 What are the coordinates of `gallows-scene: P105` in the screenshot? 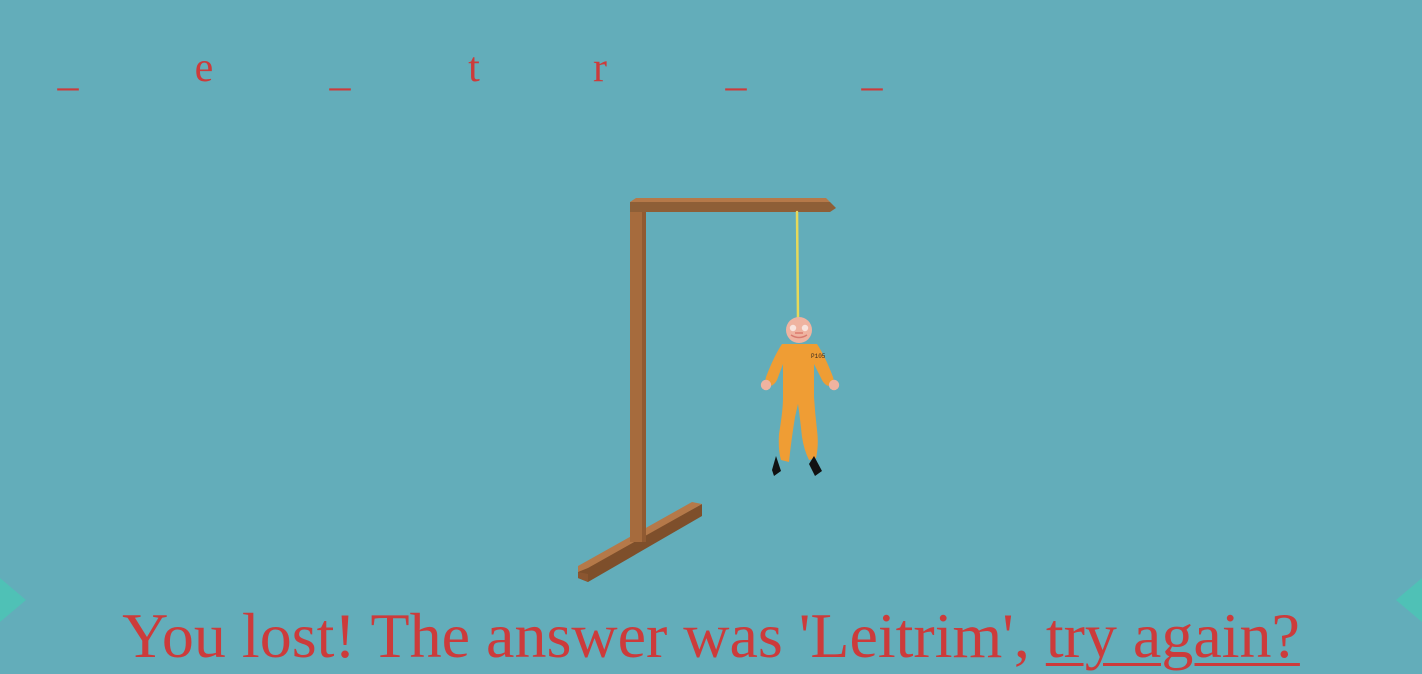 It's located at (720, 395).